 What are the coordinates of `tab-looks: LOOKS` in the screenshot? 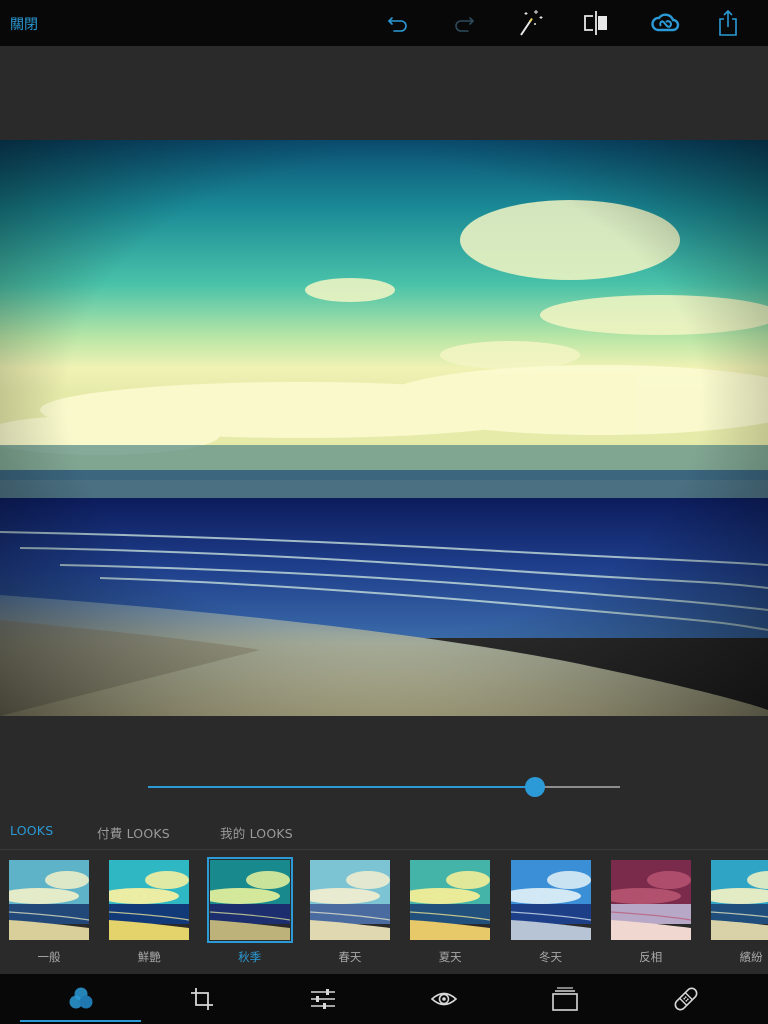 It's located at (31, 830).